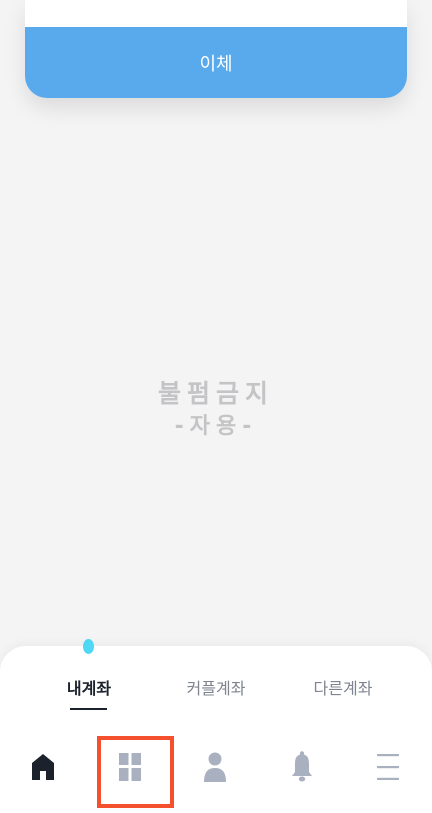 The image size is (432, 813). I want to click on indicator-dot, so click(88, 646).